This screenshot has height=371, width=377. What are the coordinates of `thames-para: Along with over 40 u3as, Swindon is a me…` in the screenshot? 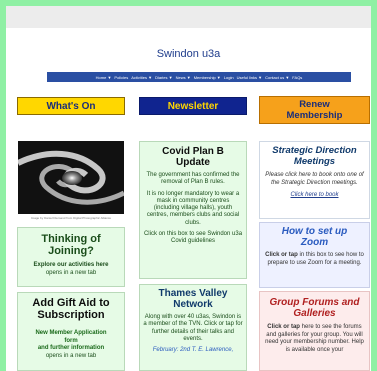 It's located at (193, 328).